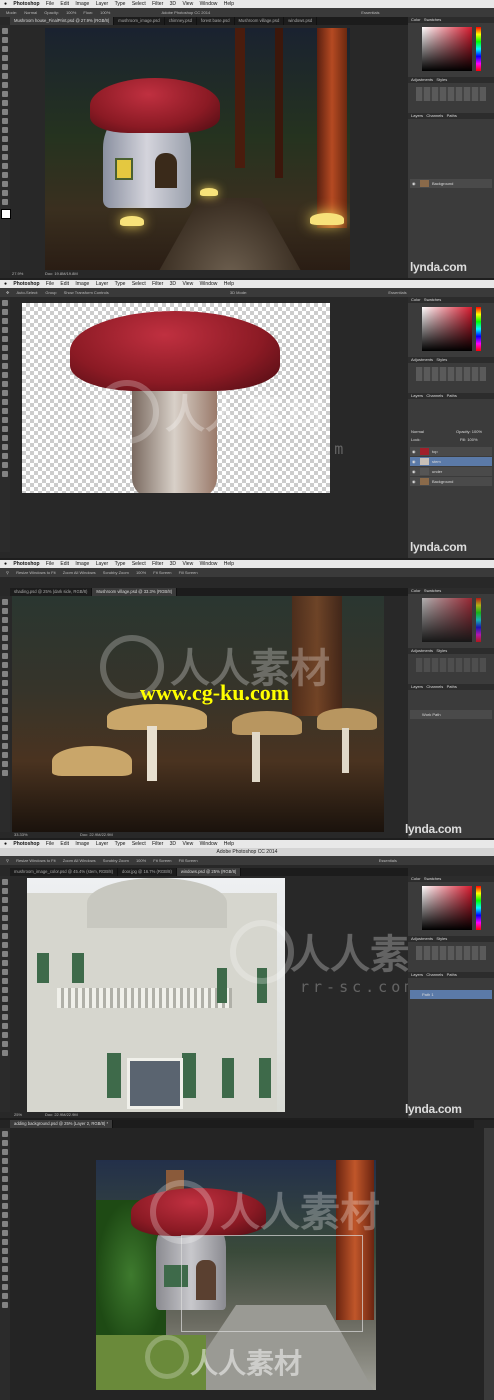  What do you see at coordinates (51, 592) in the screenshot?
I see `doc-tab: shading.psd @ 25% (dark side, RGB/8)` at bounding box center [51, 592].